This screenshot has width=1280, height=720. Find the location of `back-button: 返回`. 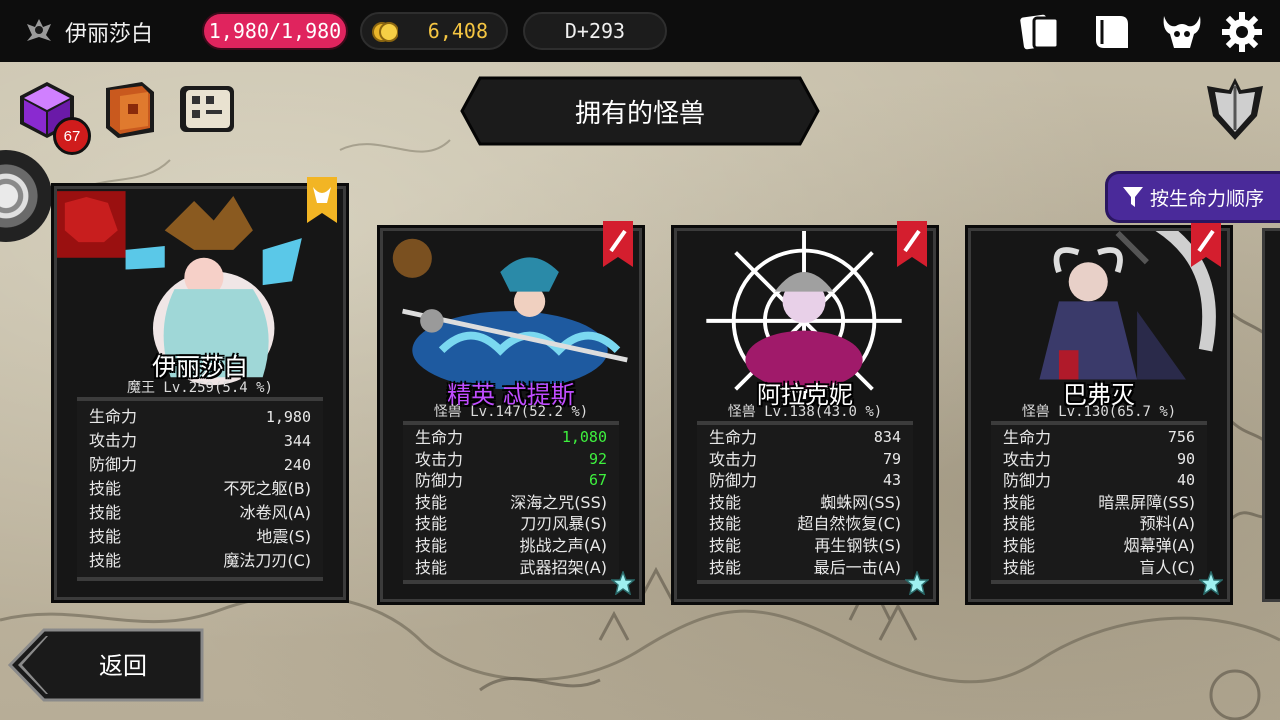

back-button: 返回 is located at coordinates (106, 665).